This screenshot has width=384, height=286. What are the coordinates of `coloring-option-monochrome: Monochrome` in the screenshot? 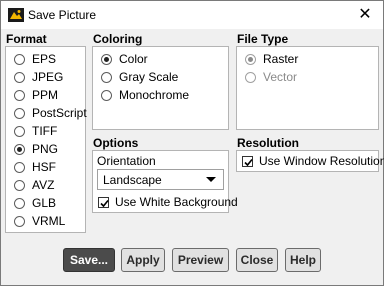 It's located at (145, 95).